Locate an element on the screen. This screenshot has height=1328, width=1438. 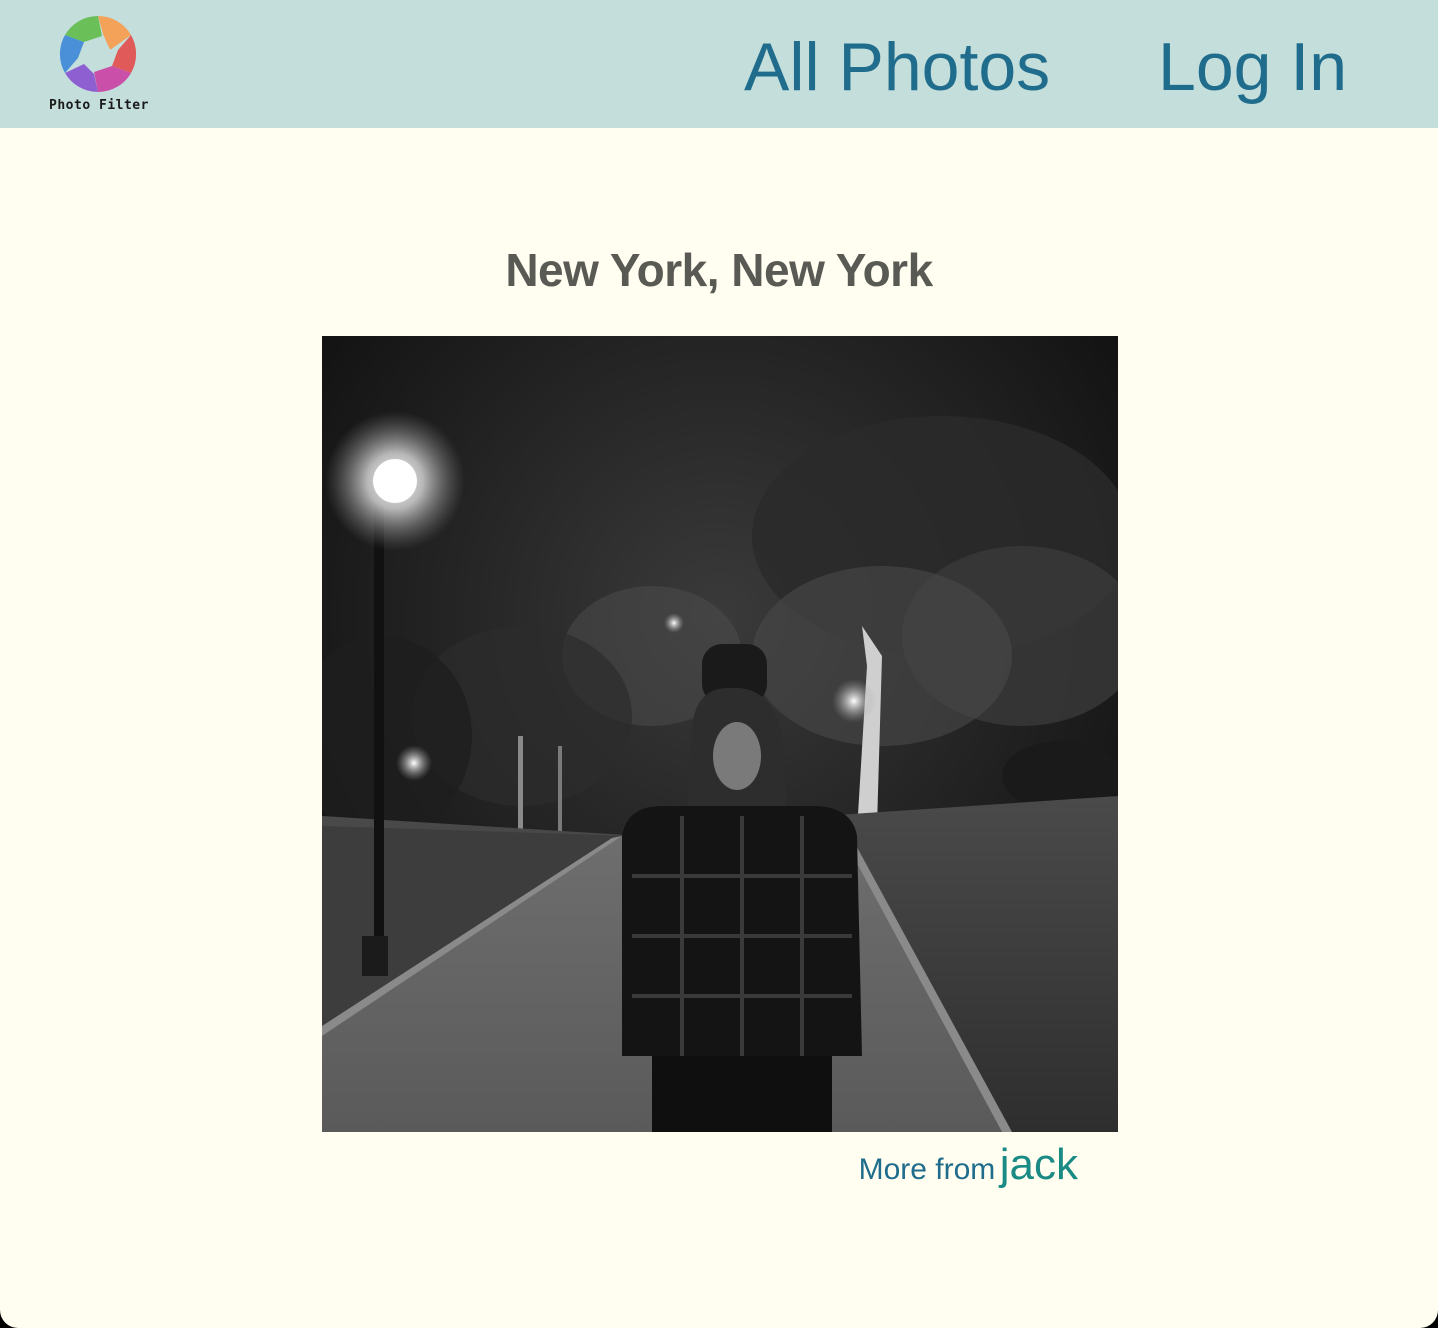
nav-all-photos-link: All Photos is located at coordinates (897, 67).